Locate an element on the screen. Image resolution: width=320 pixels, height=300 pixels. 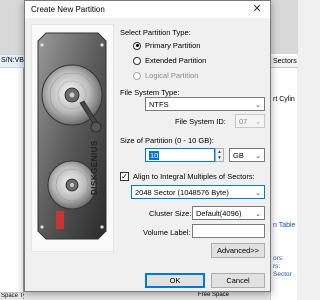
cluster-size-select: Default(4096) ⌄ is located at coordinates (228, 213).